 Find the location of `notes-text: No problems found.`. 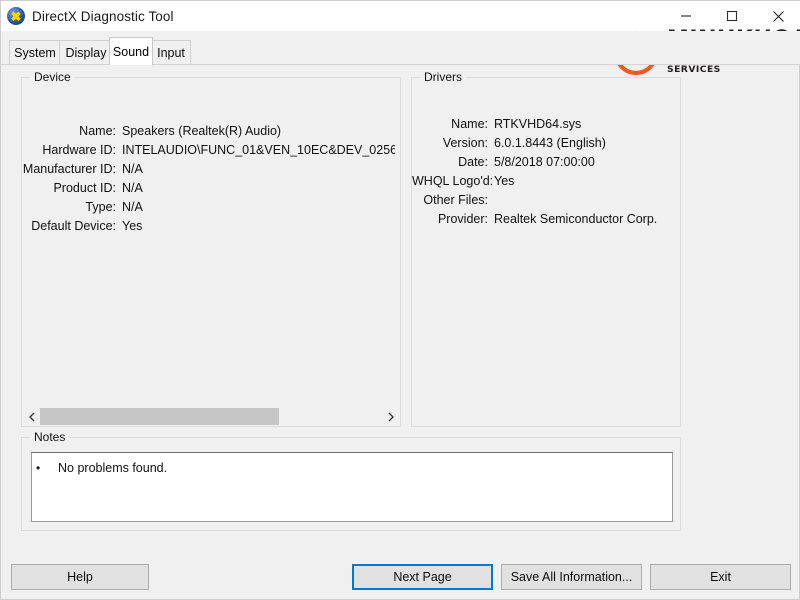

notes-text: No problems found. is located at coordinates (113, 468).